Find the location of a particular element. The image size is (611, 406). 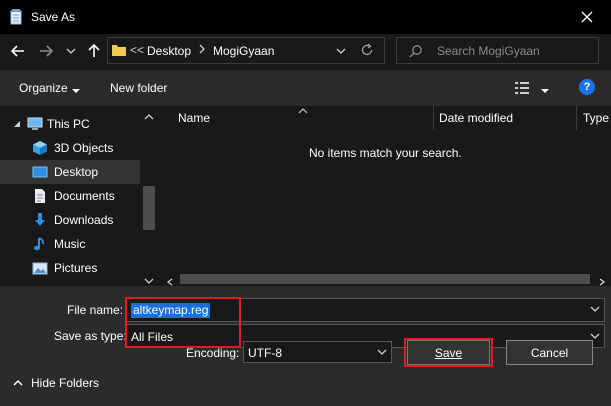

tree-item-label: Pictures is located at coordinates (76, 268).